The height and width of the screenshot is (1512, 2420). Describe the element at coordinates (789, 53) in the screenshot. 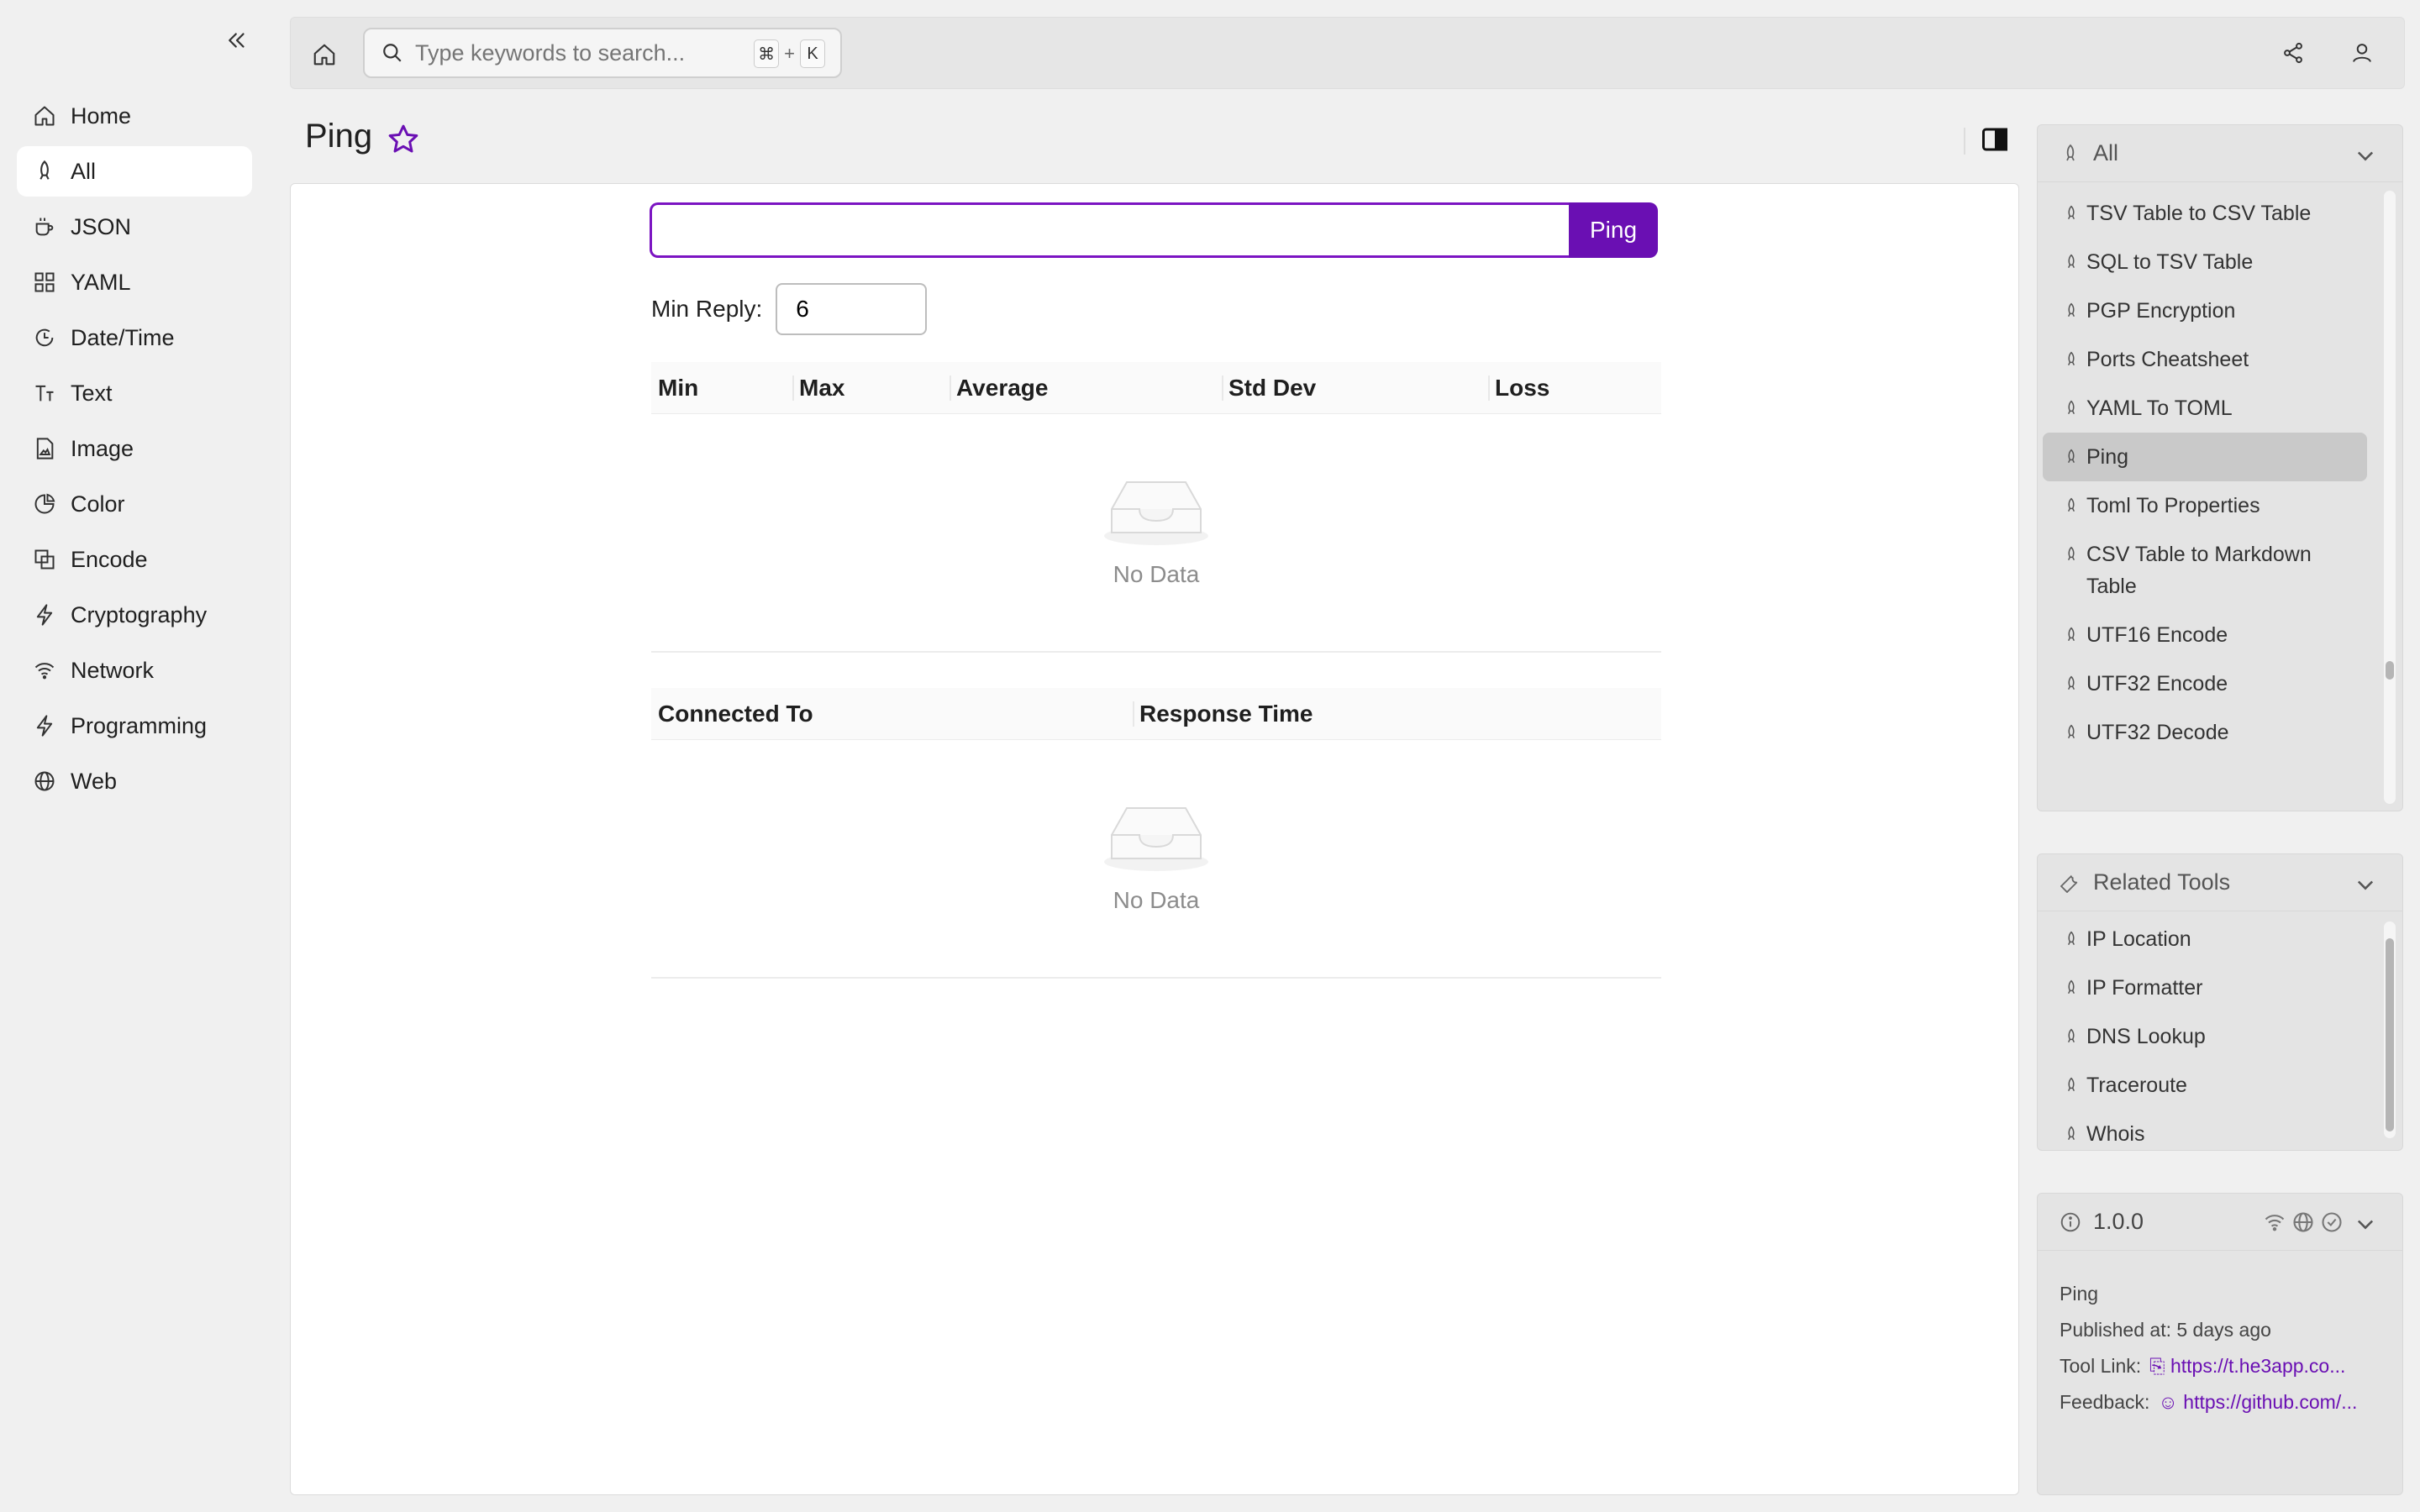

I see `shortcut-plus: +` at that location.